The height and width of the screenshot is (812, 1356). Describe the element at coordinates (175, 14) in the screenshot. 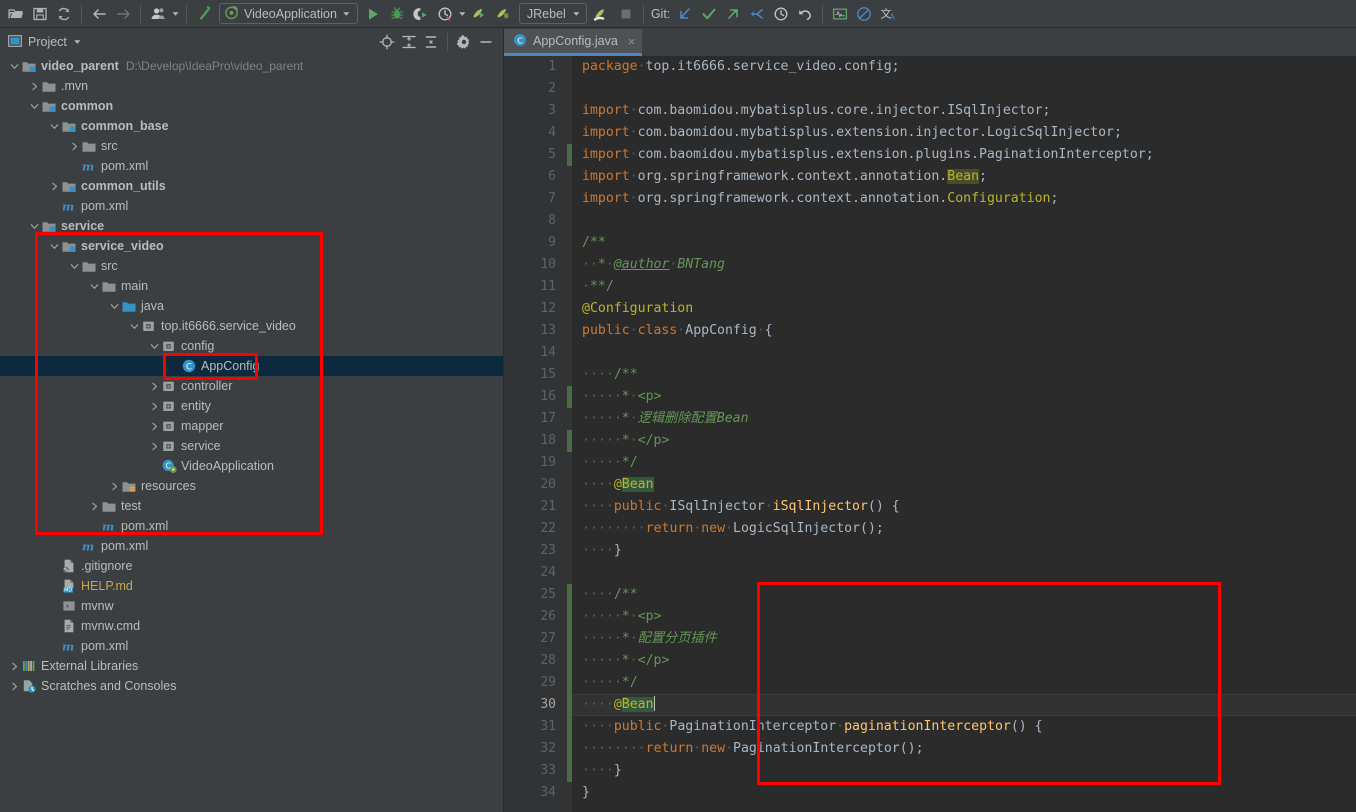

I see `profile-caret-icon` at that location.